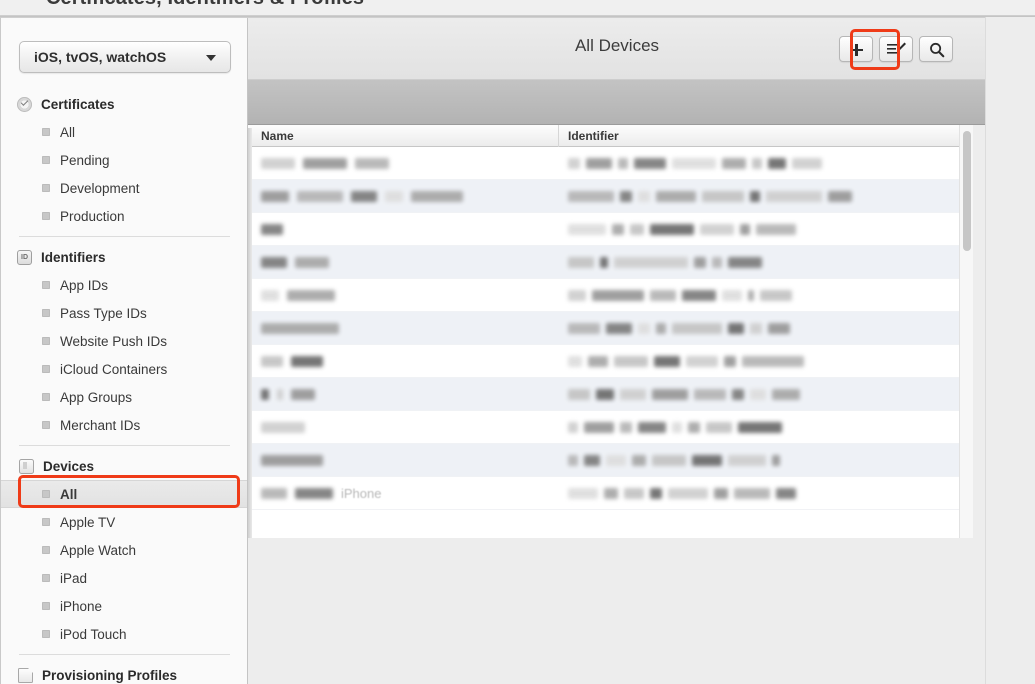 This screenshot has width=1035, height=684. I want to click on sidebar-item-certificates-development: Development, so click(124, 188).